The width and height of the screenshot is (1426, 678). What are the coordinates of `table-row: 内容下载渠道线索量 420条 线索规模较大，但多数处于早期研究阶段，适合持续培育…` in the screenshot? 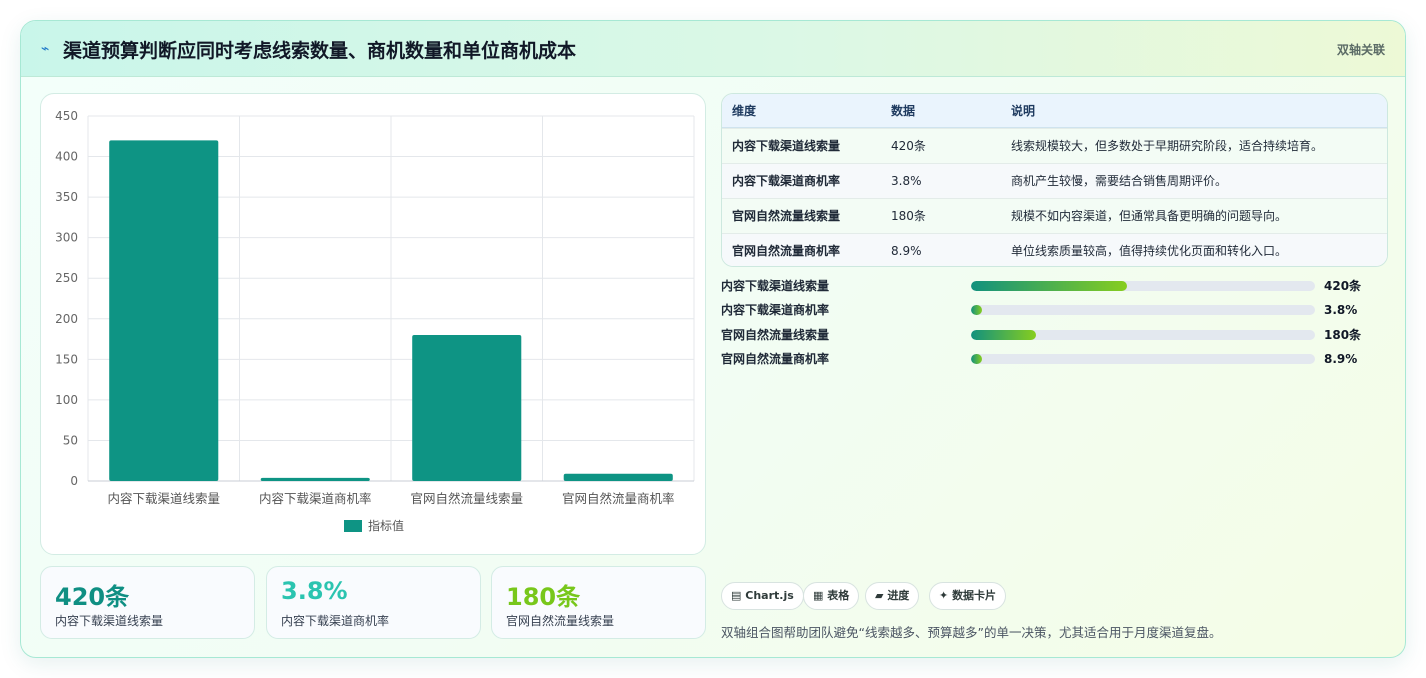 It's located at (1054, 145).